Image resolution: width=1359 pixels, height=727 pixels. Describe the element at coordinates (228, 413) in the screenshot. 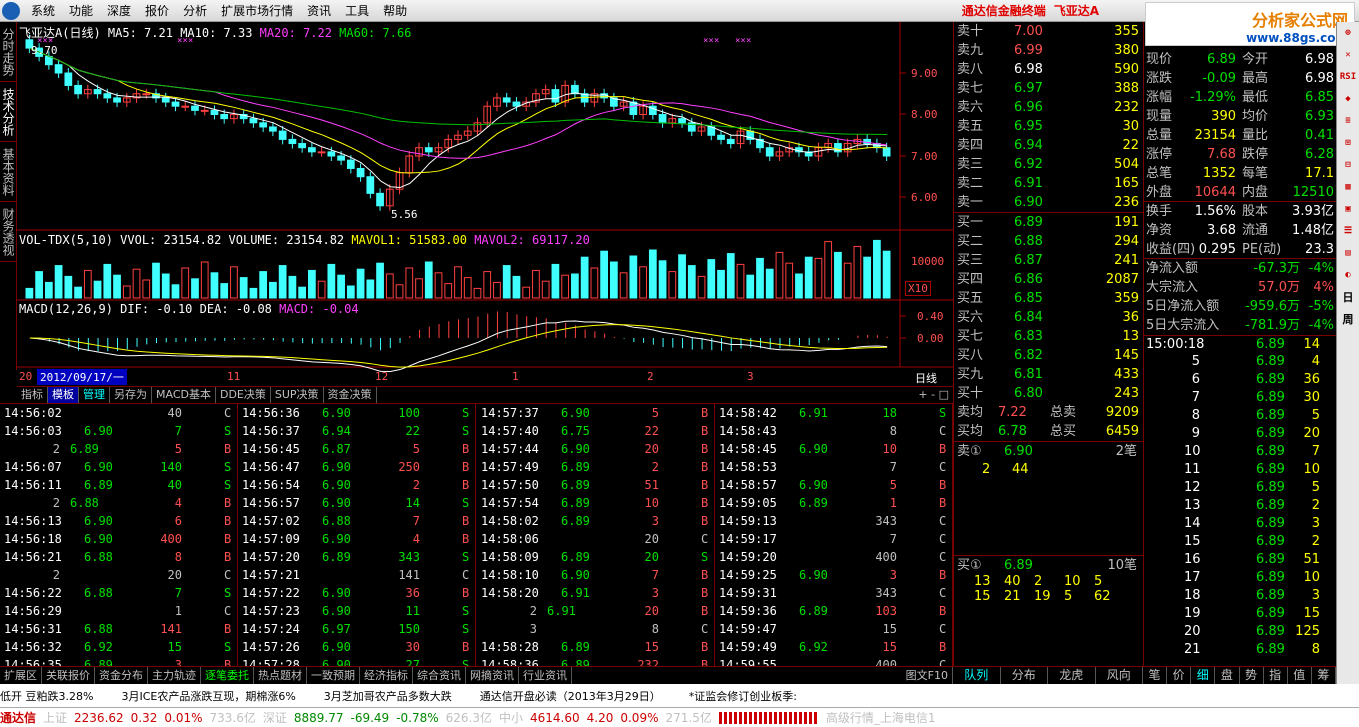

I see `tick-side: C` at that location.